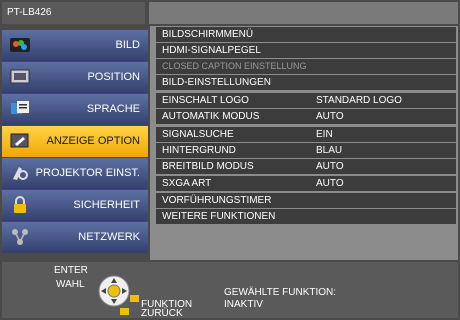  I want to click on menu-row: EINSCHALT LOGO STANDARD LOGO, so click(306, 100).